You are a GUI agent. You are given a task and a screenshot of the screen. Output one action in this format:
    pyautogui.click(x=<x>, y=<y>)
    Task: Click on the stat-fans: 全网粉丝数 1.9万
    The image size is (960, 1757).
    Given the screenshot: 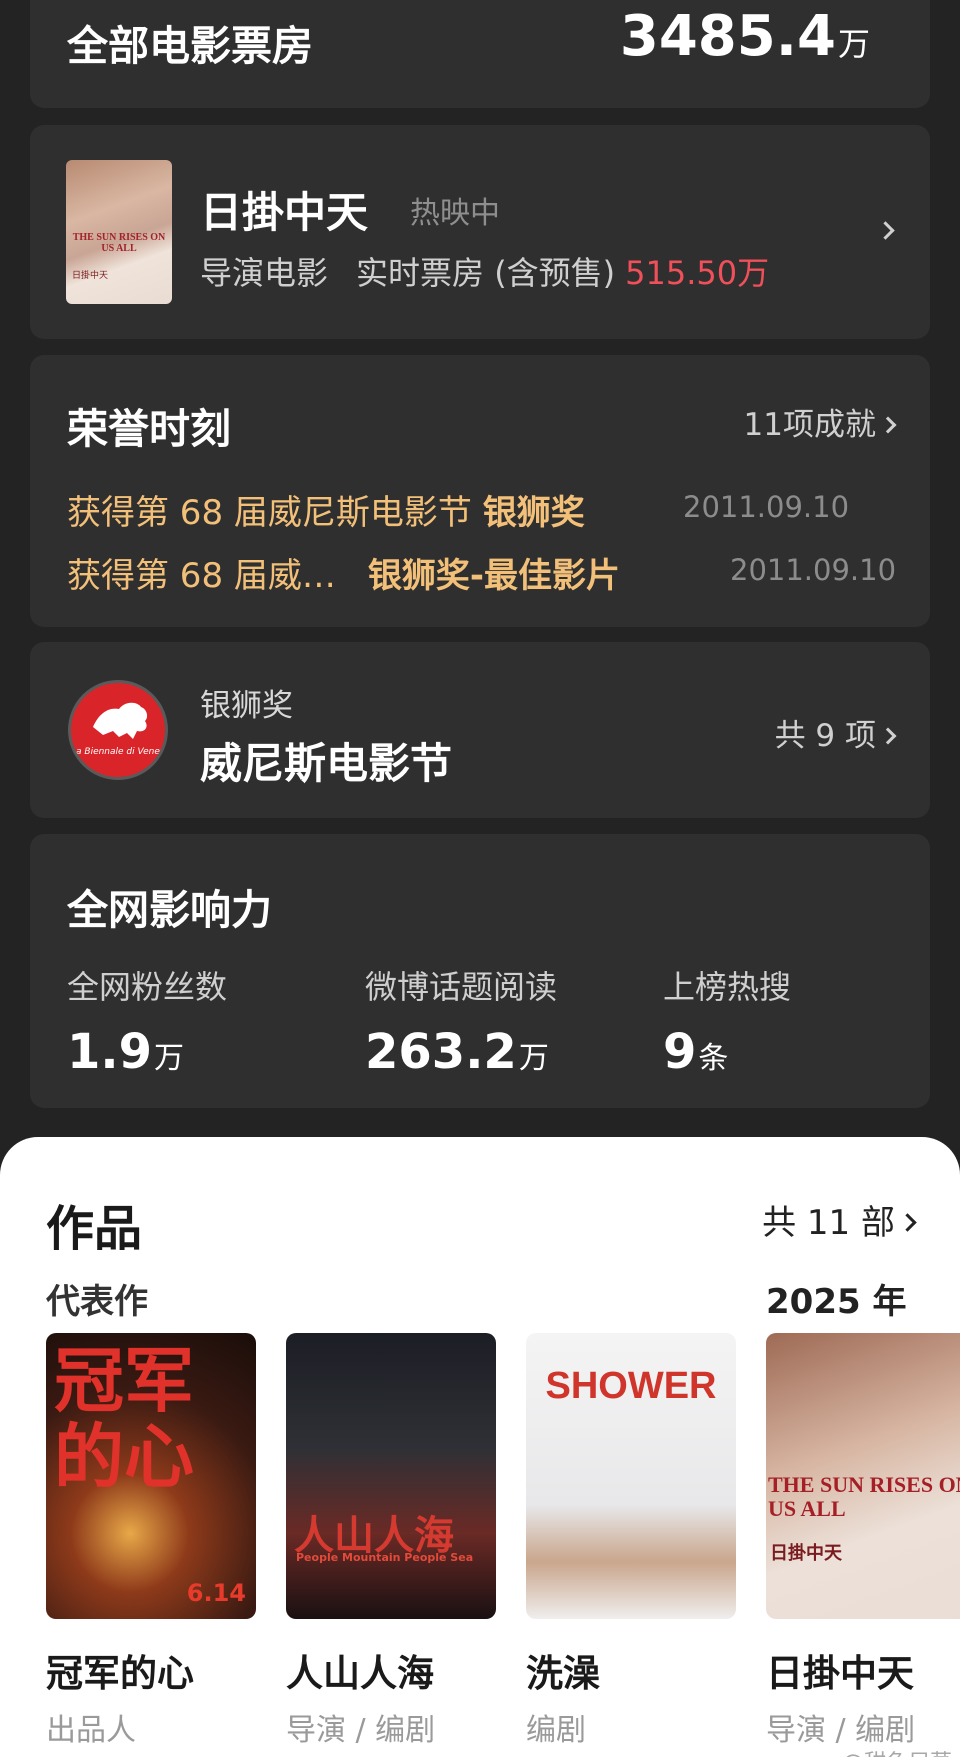 What is the action you would take?
    pyautogui.click(x=147, y=1024)
    